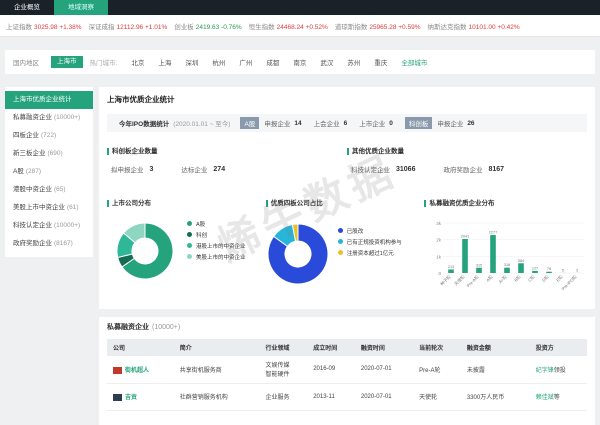 Image resolution: width=600 pixels, height=425 pixels. Describe the element at coordinates (32, 117) in the screenshot. I see `sidebar-item-label: 私募融资企业` at that location.